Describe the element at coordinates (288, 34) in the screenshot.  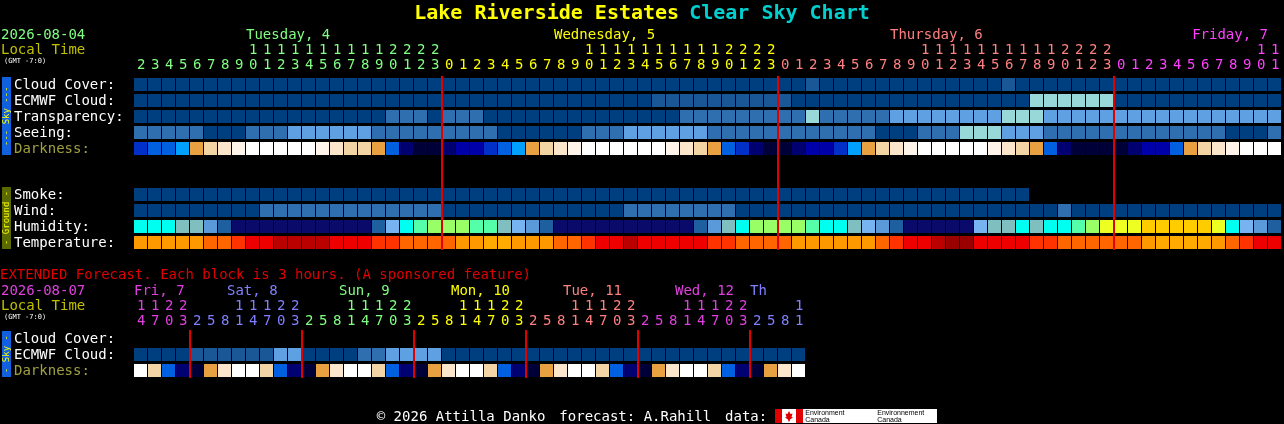
I see `day-label: Tuesday, 4` at that location.